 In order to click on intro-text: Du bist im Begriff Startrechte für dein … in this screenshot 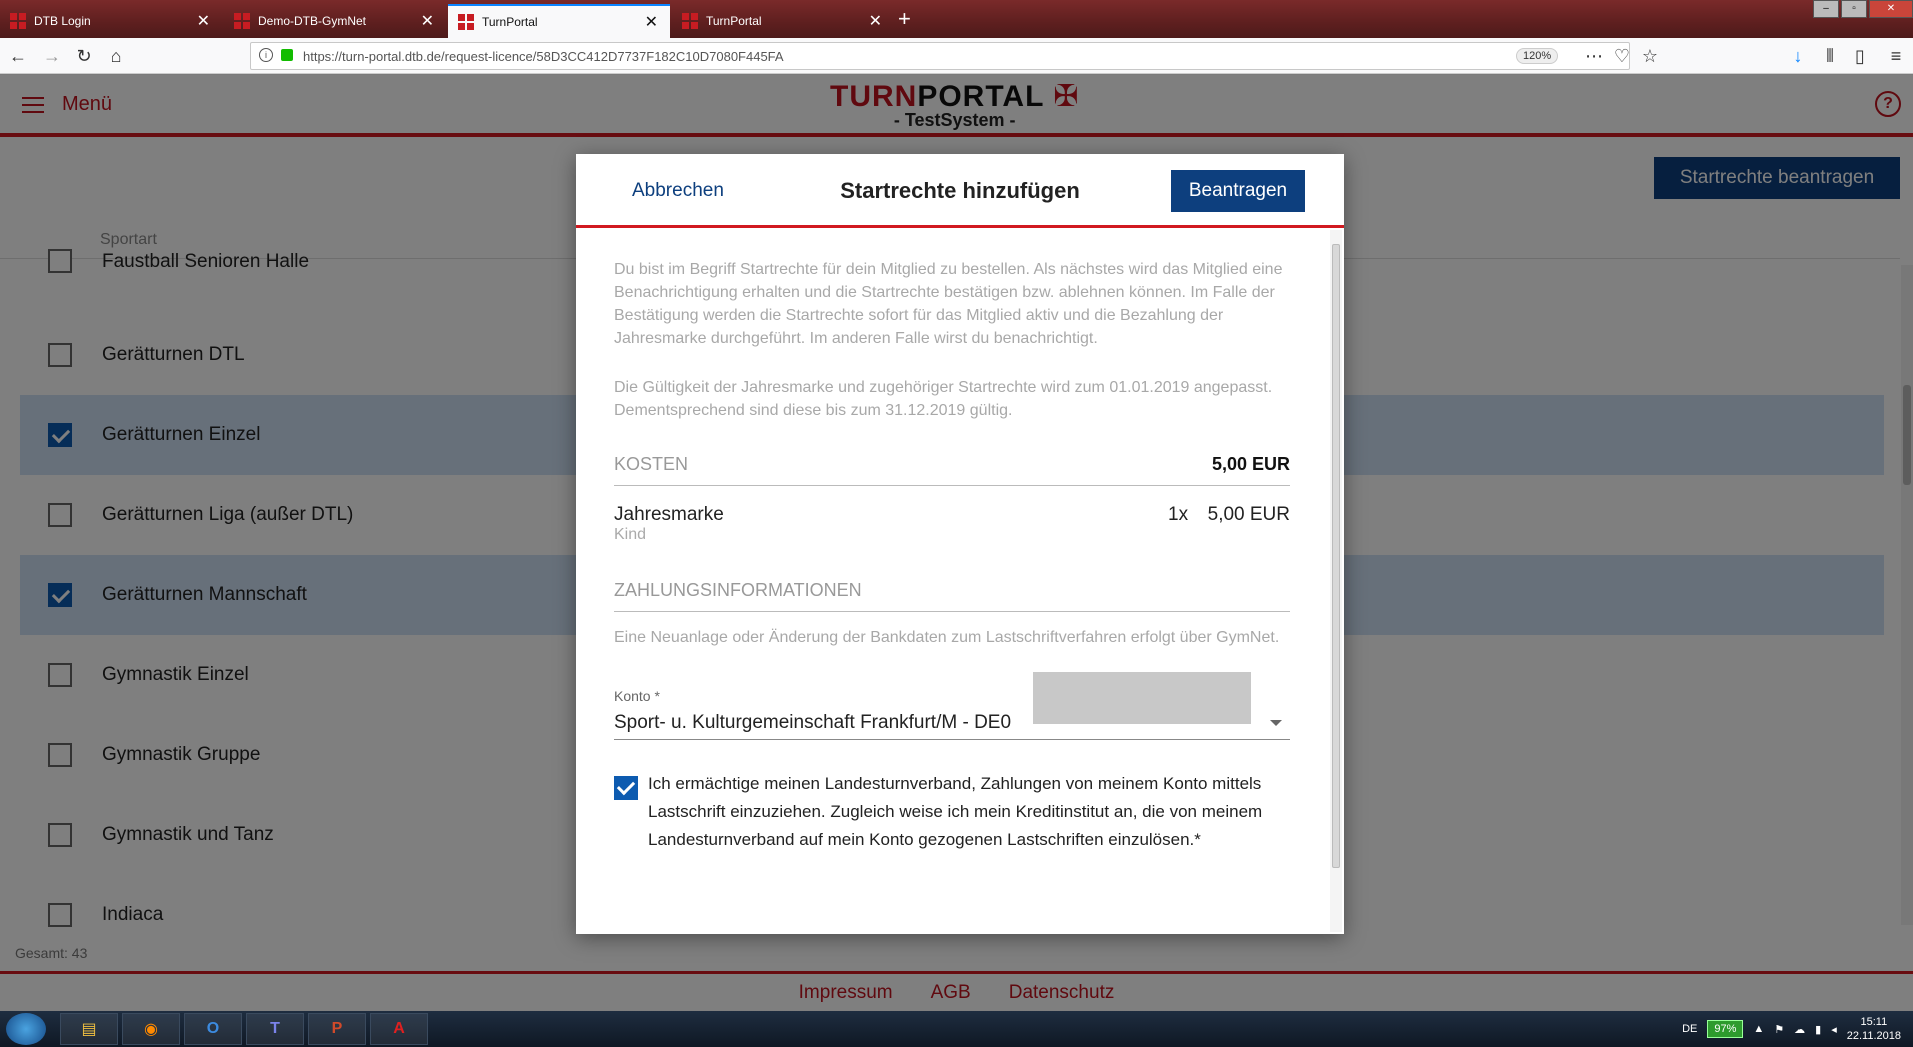, I will do `click(948, 304)`.